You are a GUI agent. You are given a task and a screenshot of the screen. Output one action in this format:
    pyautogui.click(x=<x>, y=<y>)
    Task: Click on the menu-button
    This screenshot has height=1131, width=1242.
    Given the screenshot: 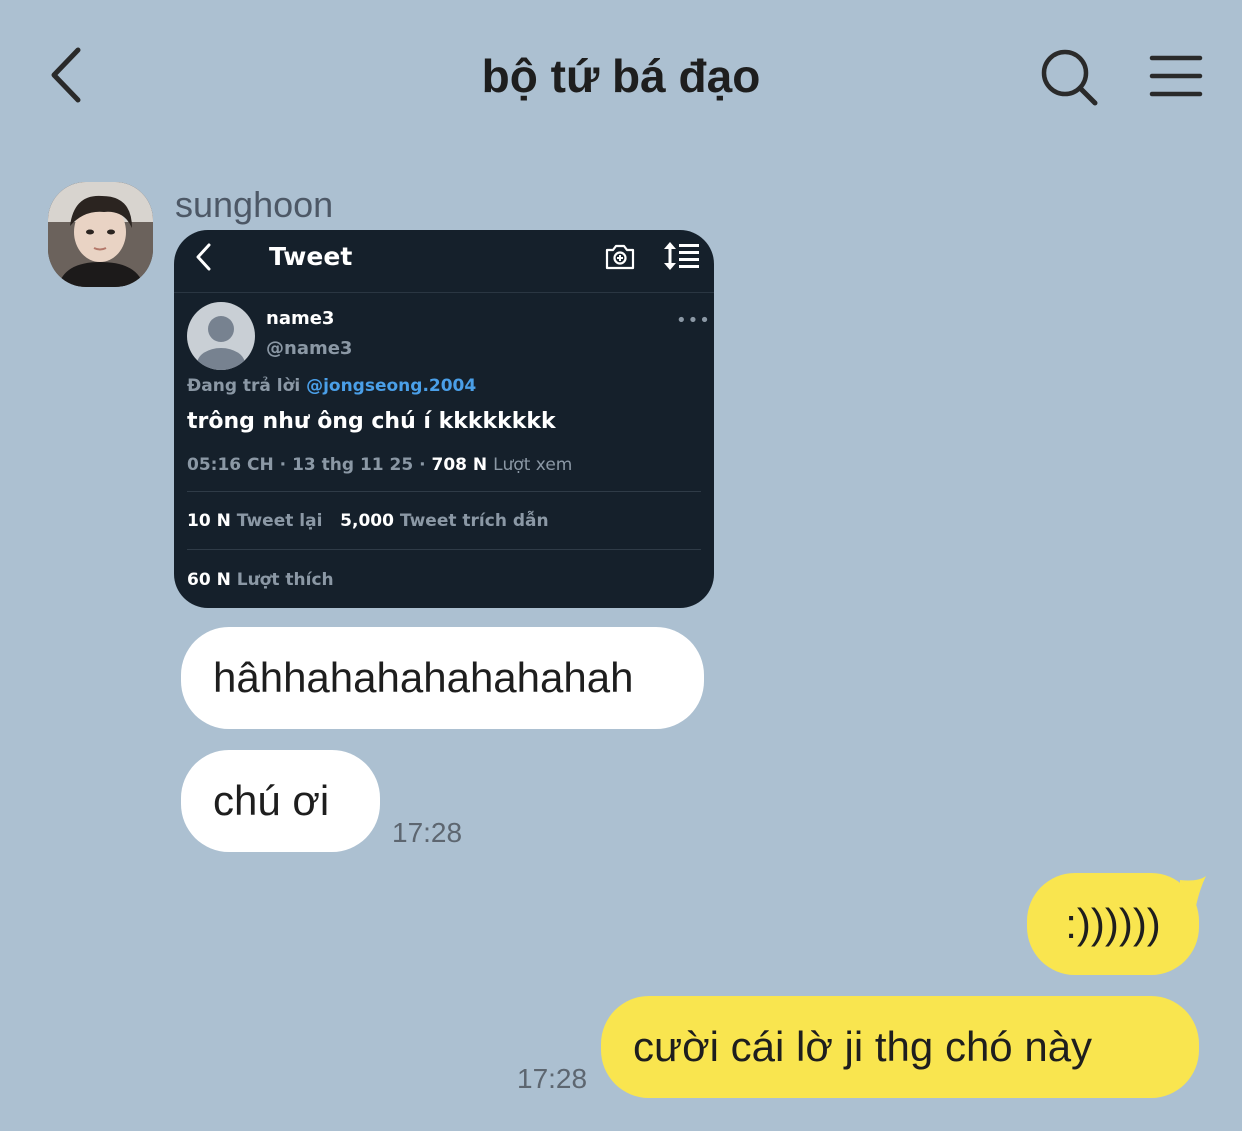 What is the action you would take?
    pyautogui.click(x=1176, y=76)
    